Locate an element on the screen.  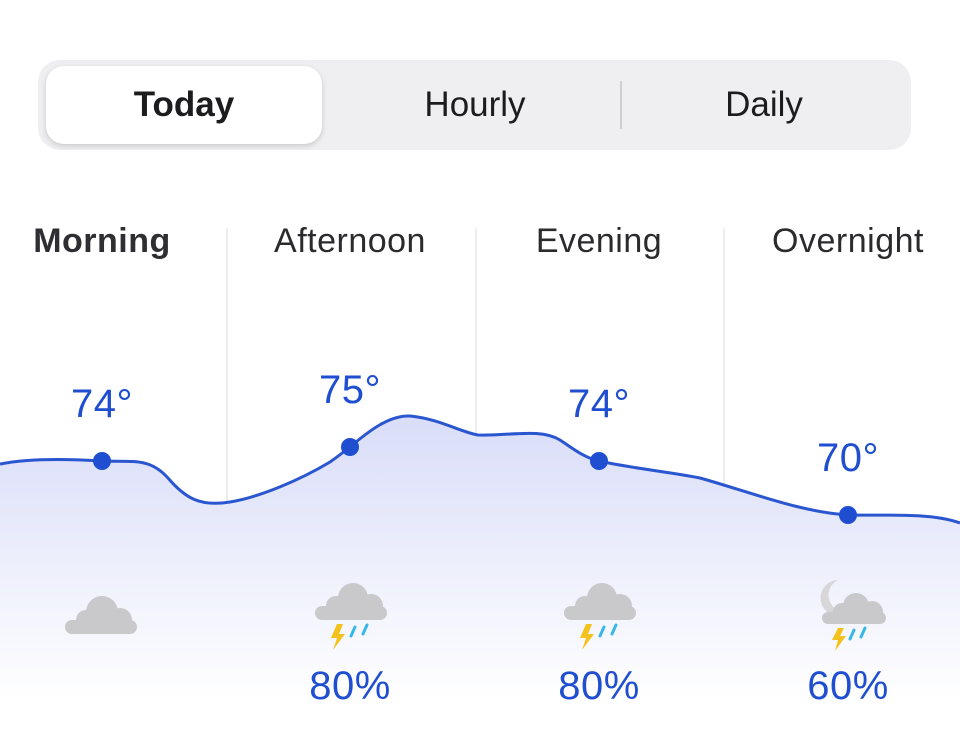
temp-morning: 74° is located at coordinates (102, 404).